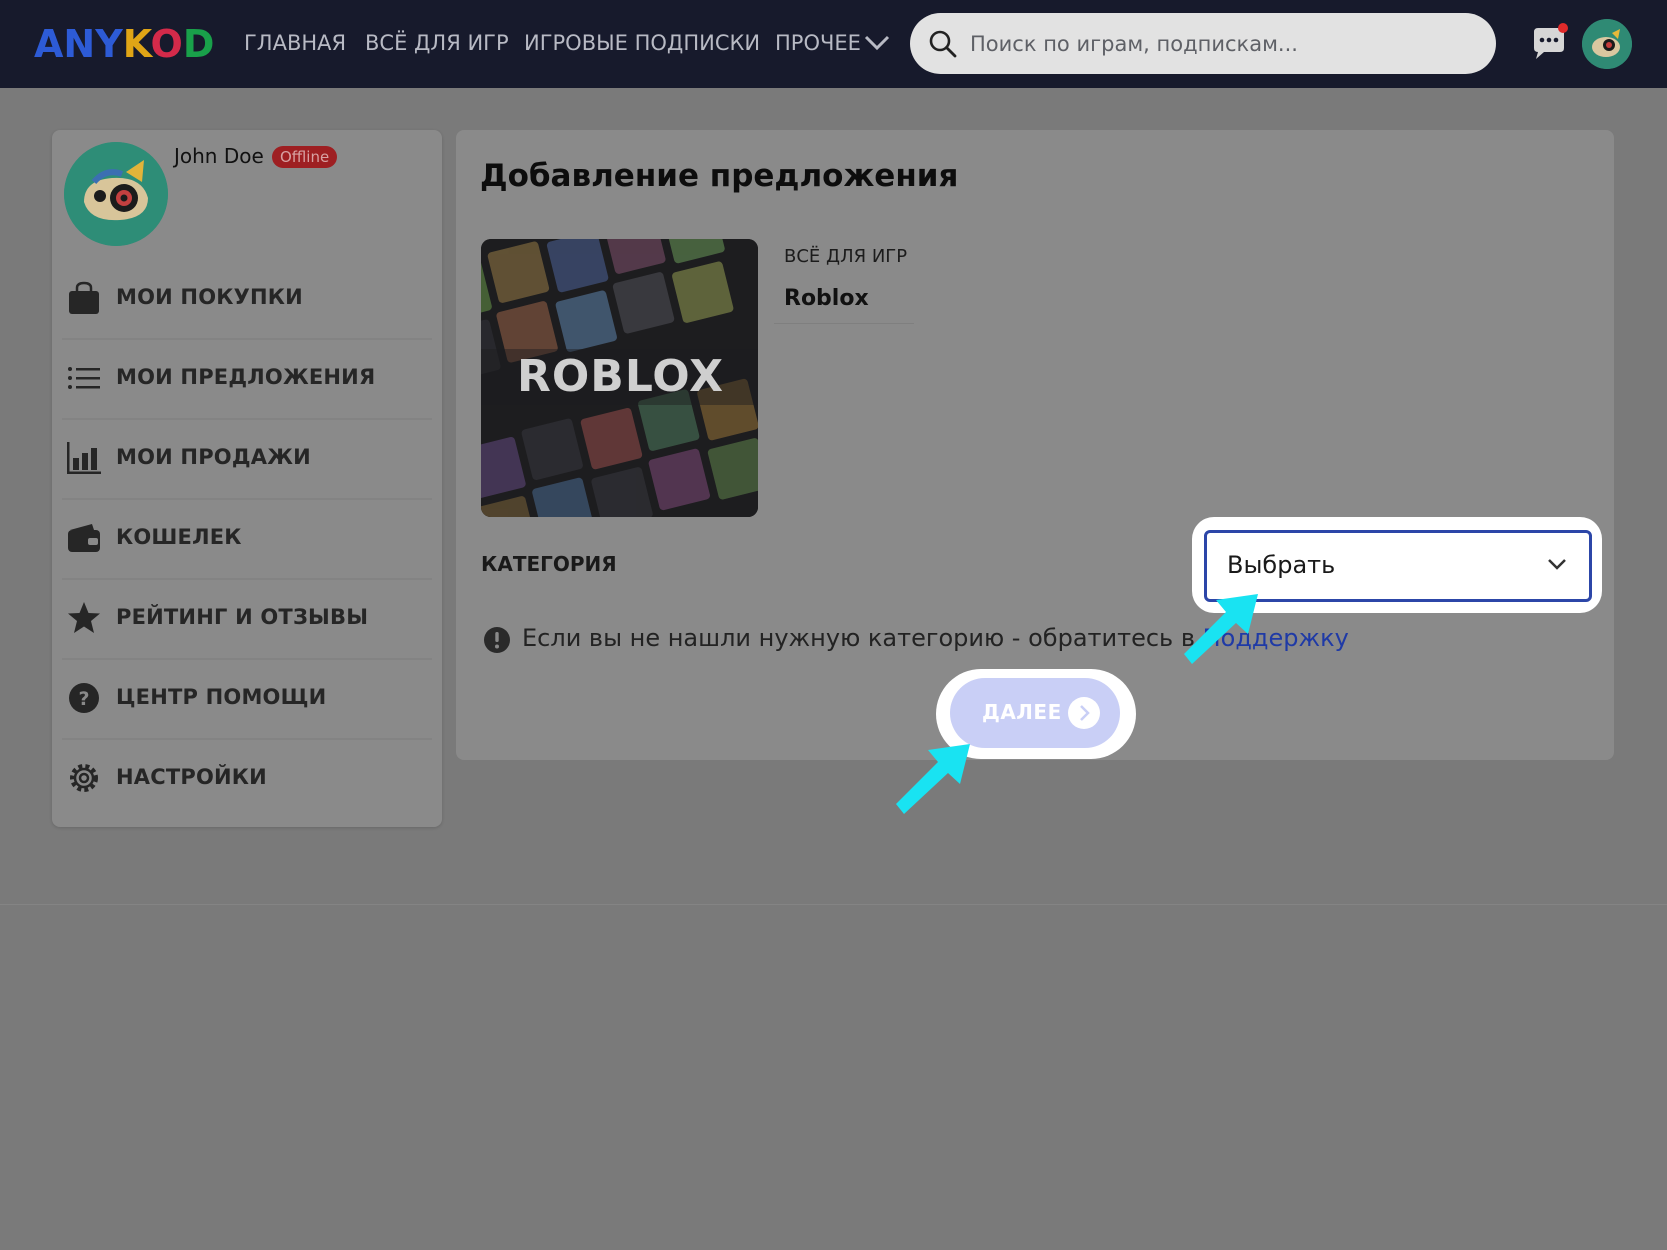 The image size is (1667, 1250). Describe the element at coordinates (818, 43) in the screenshot. I see `nav-other: ПРОЧЕЕ` at that location.